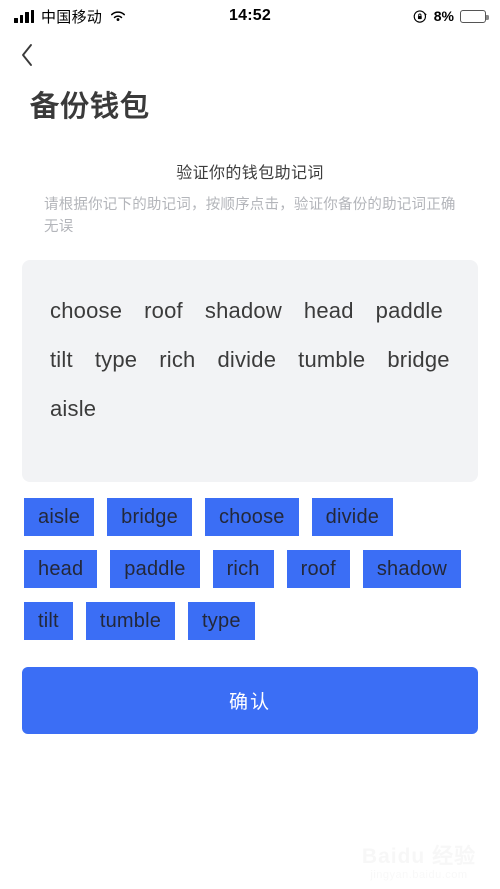 The image size is (500, 889). I want to click on word-chip: aisle, so click(59, 517).